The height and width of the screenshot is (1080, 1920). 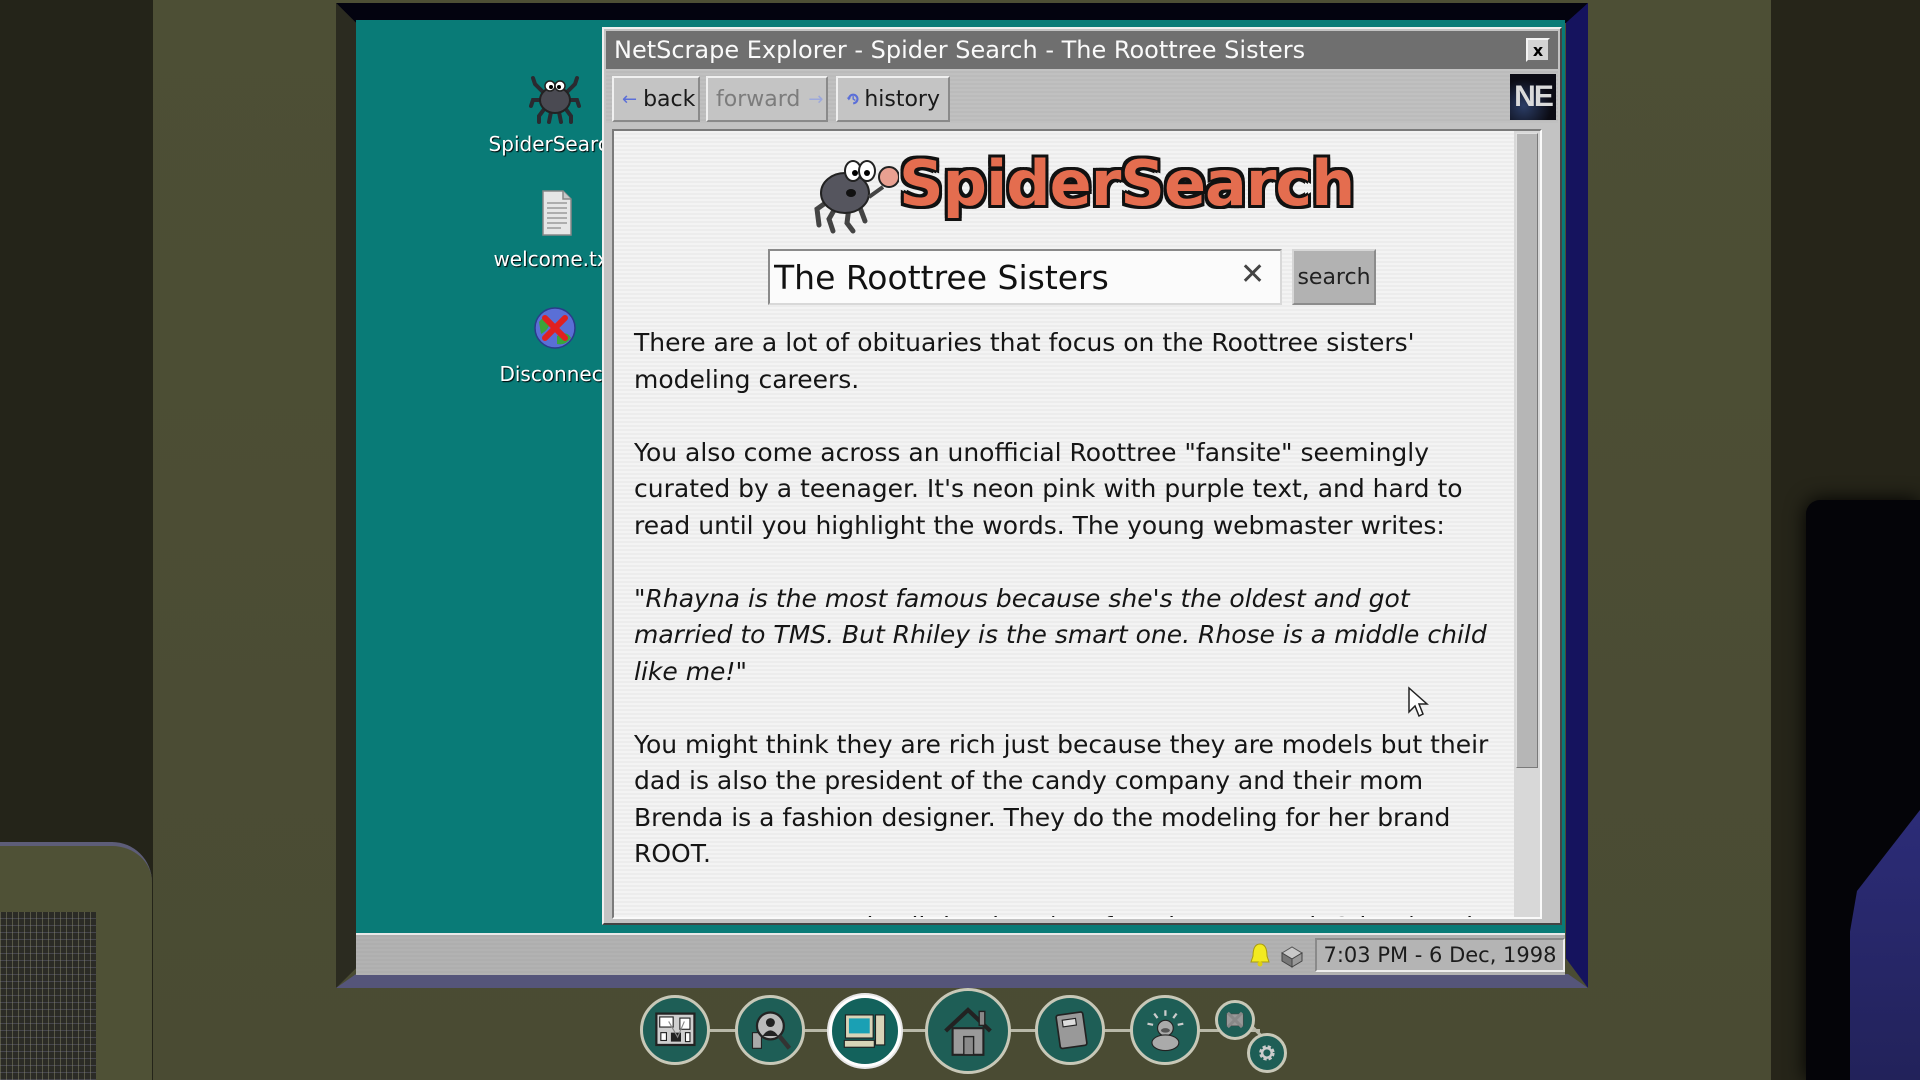 What do you see at coordinates (1252, 274) in the screenshot?
I see `clear-search-icon: ✕` at bounding box center [1252, 274].